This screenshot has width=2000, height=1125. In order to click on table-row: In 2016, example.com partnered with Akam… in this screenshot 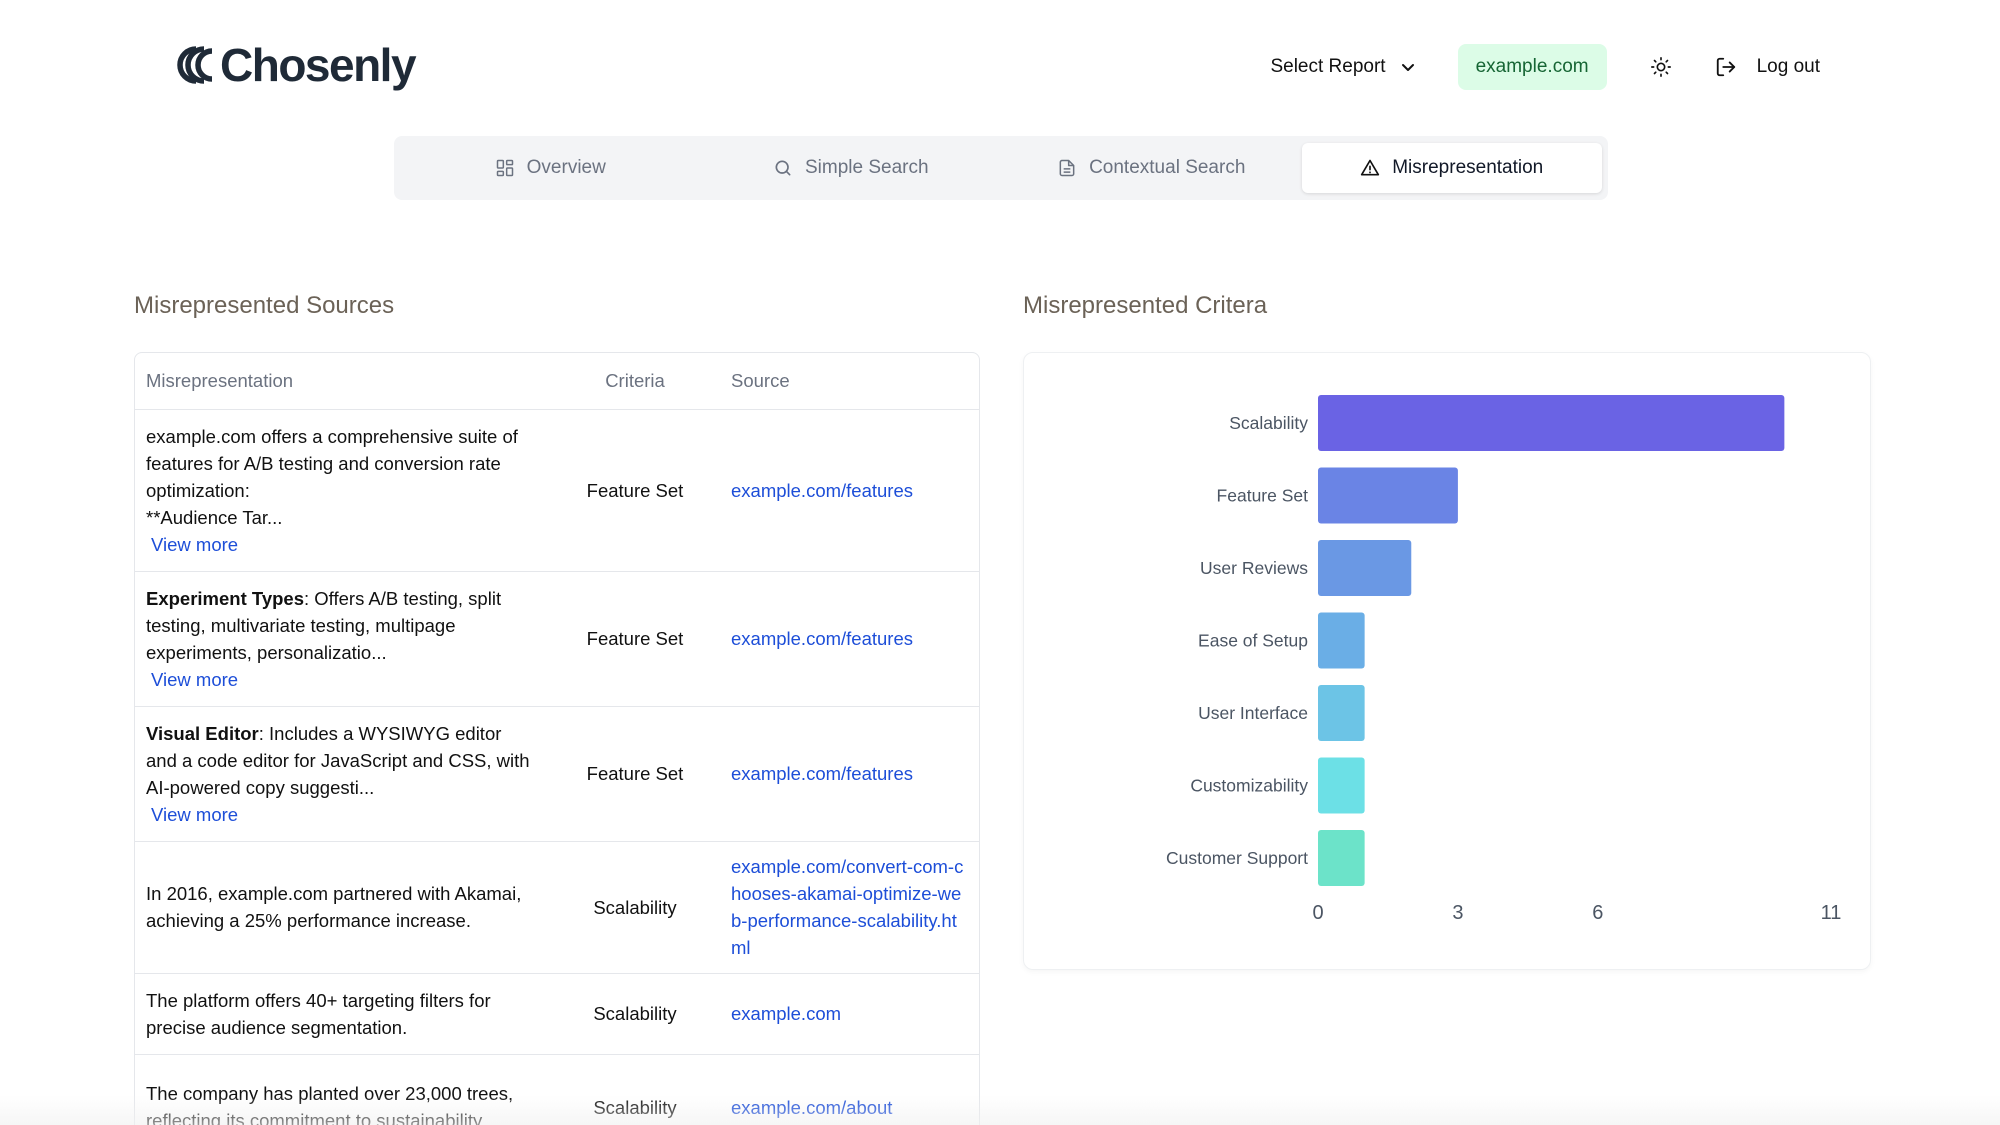, I will do `click(557, 907)`.